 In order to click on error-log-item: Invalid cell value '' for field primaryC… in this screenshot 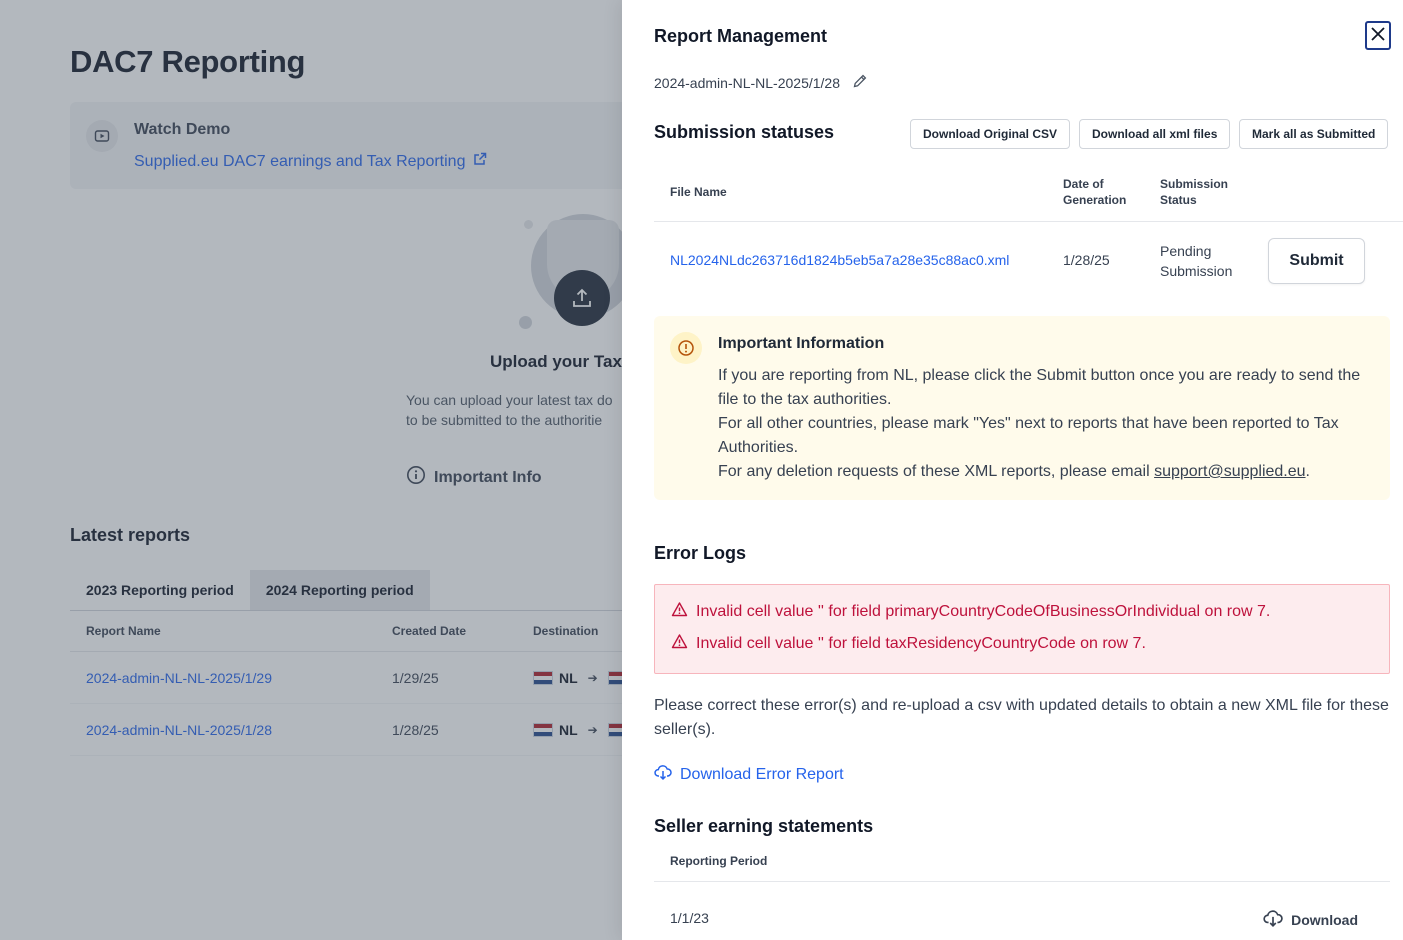, I will do `click(970, 612)`.